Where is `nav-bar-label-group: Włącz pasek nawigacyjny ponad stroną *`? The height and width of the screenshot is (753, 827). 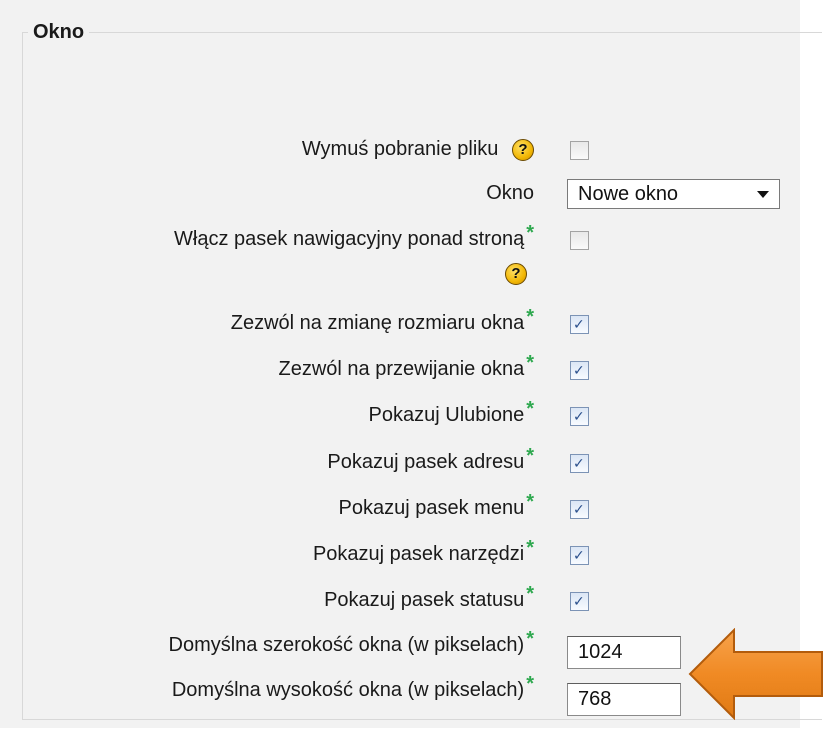
nav-bar-label-group: Włącz pasek nawigacyjny ponad stroną * is located at coordinates (354, 237).